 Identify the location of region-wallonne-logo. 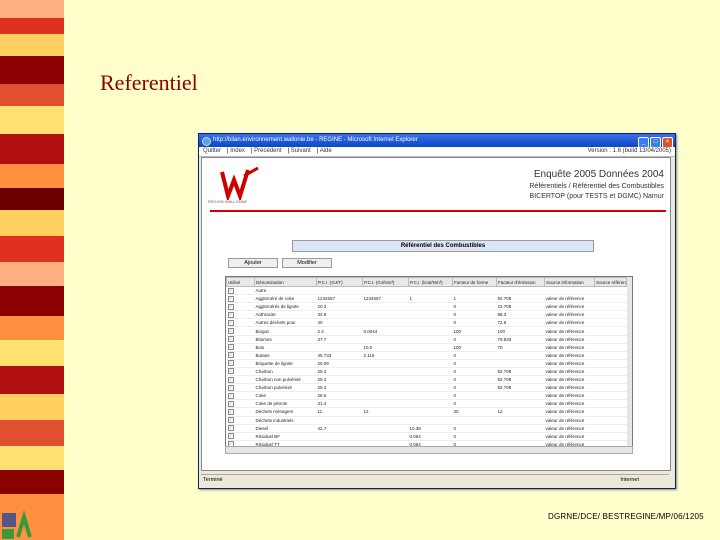
(239, 183).